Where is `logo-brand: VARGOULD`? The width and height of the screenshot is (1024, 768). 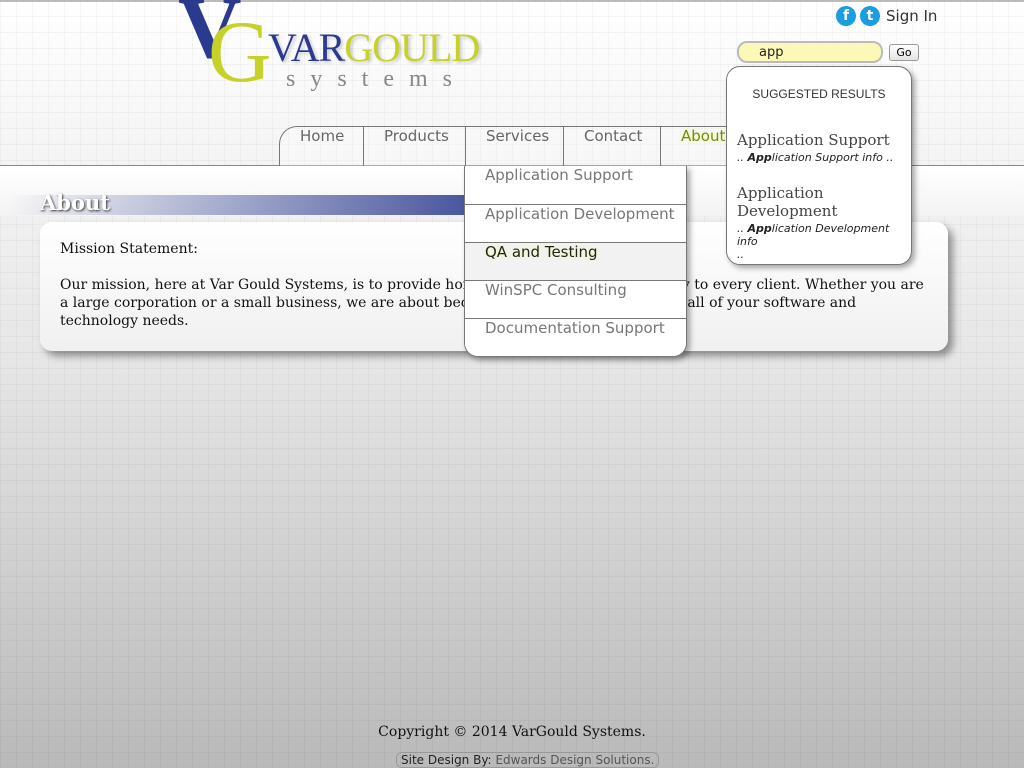 logo-brand: VARGOULD is located at coordinates (374, 47).